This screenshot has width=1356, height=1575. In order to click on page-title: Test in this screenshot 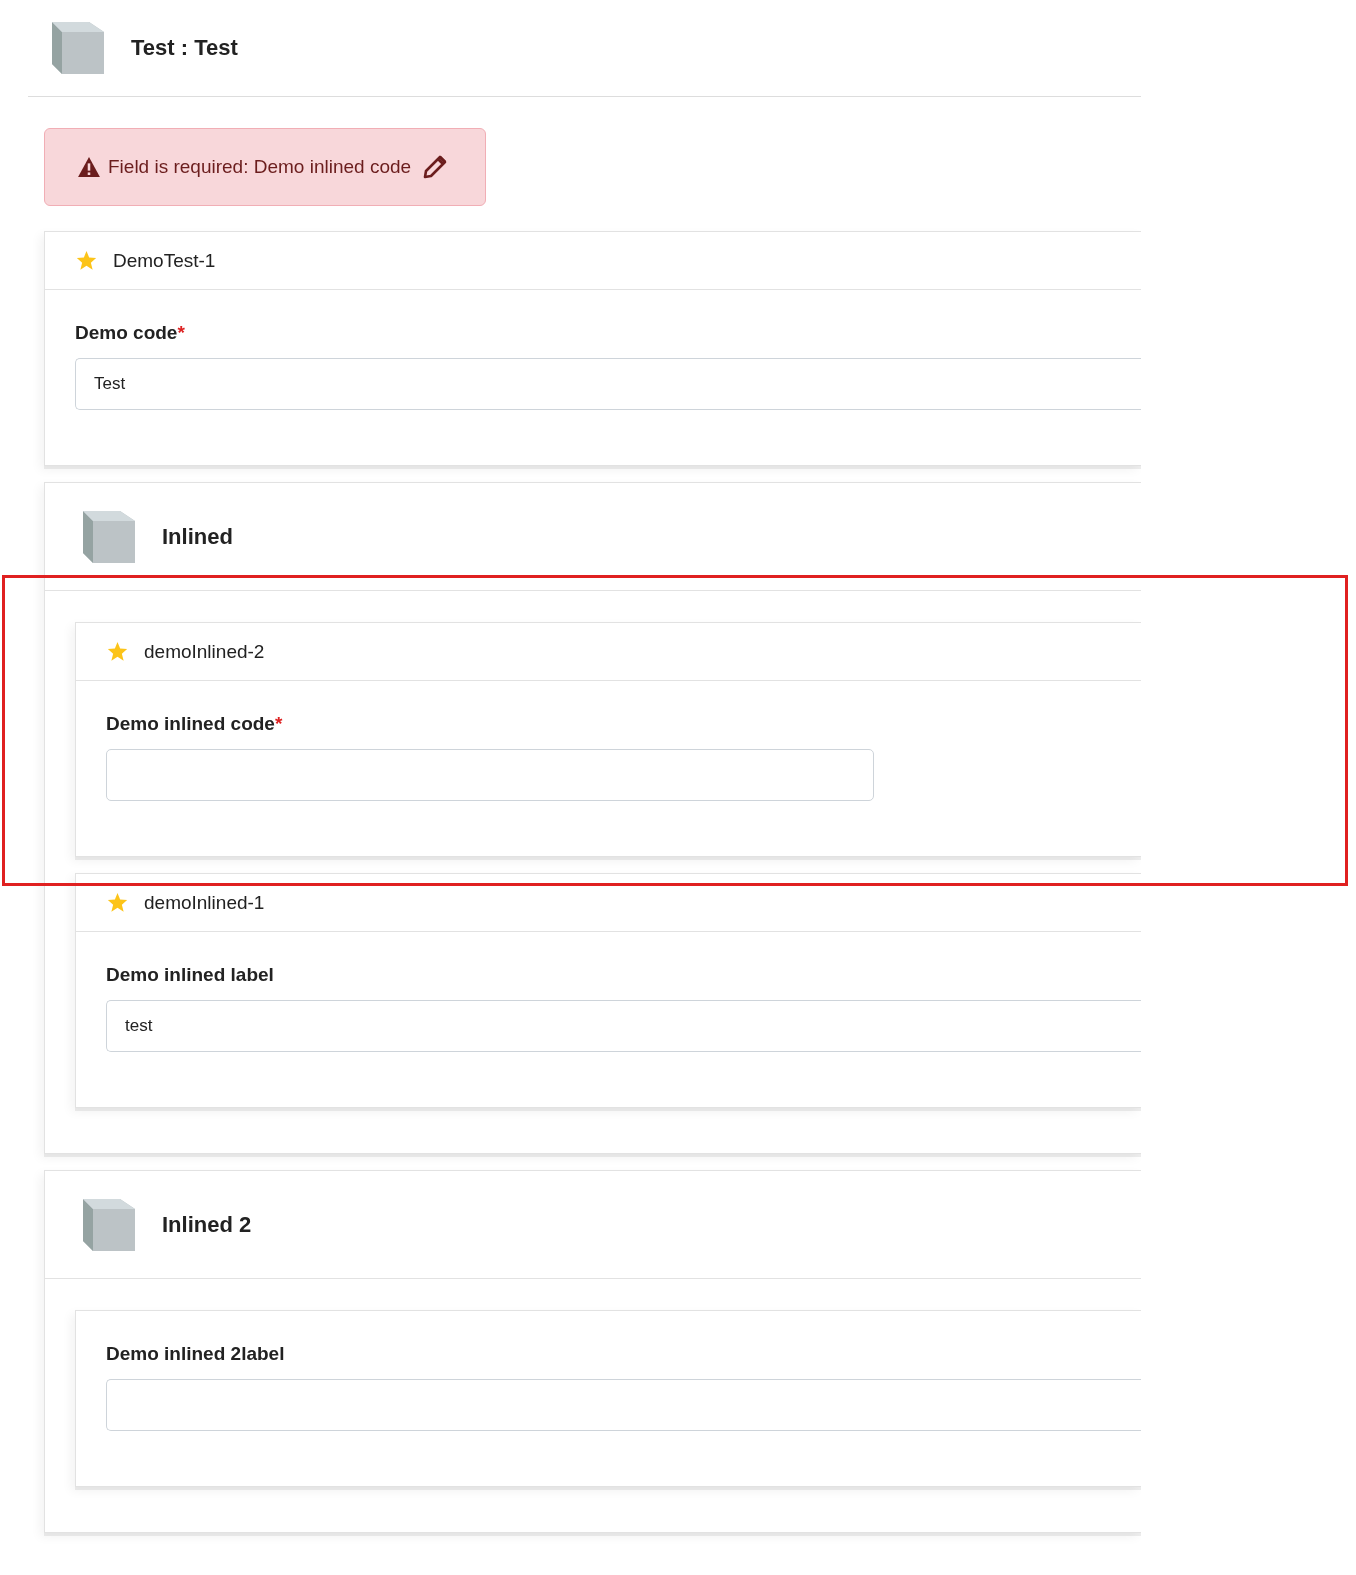, I will do `click(184, 48)`.